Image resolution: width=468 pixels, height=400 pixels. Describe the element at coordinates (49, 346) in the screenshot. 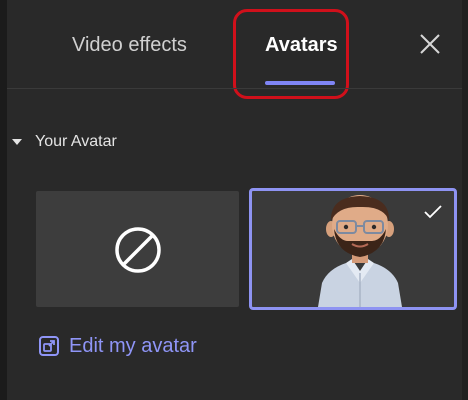

I see `open-external-icon` at that location.